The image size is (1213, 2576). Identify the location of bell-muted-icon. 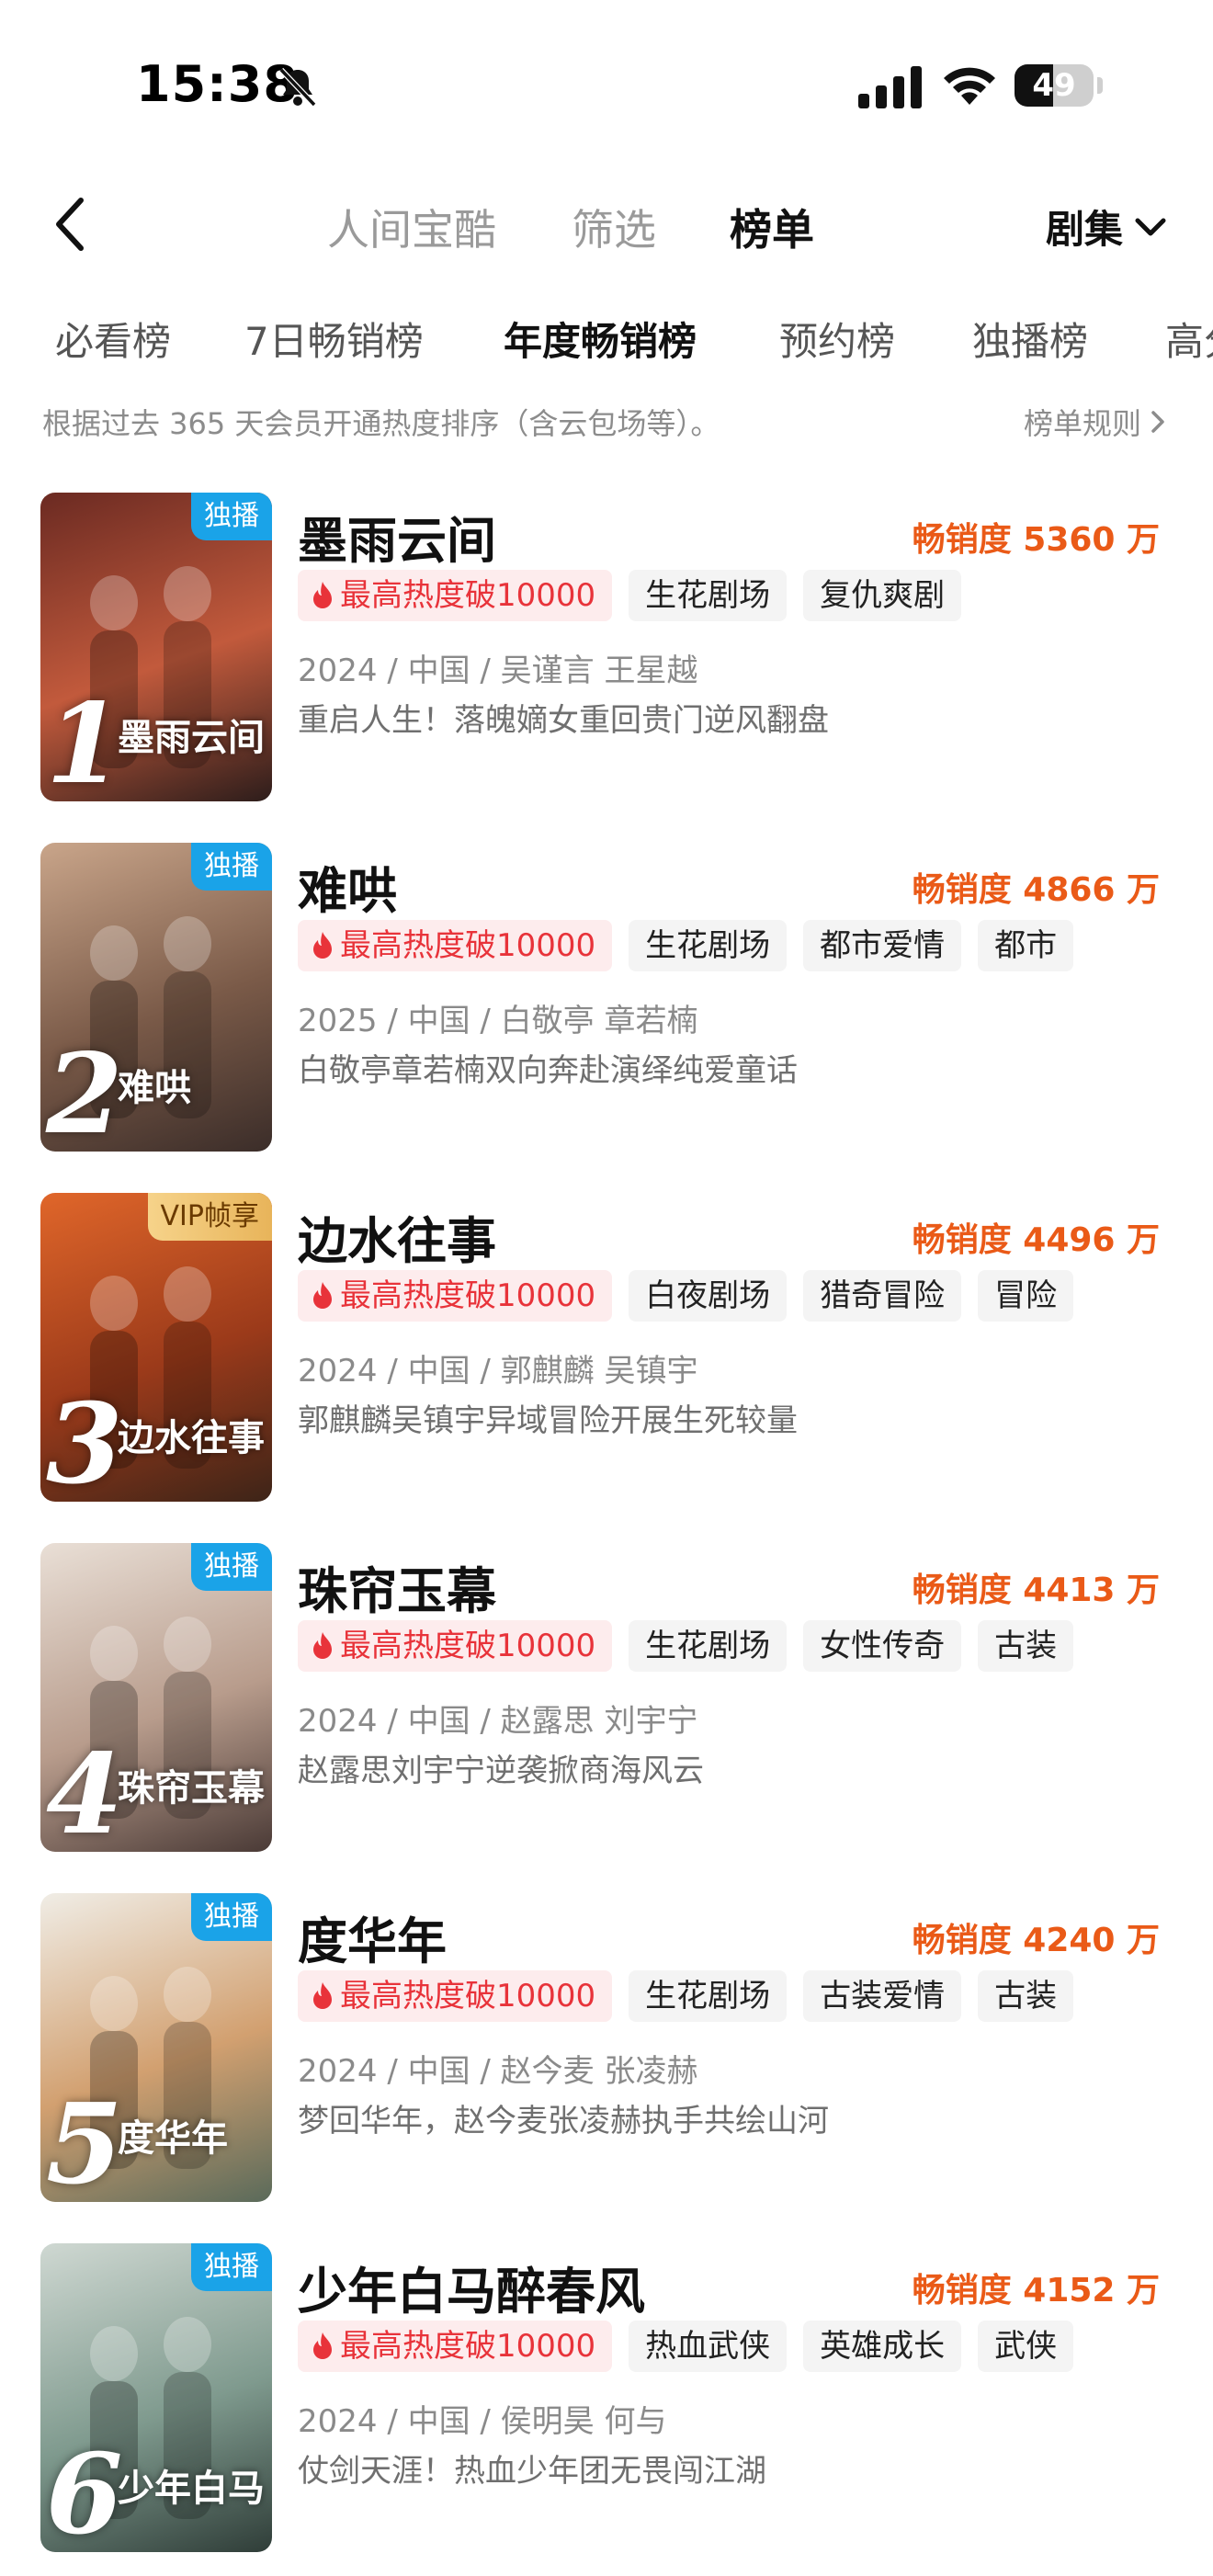
(297, 87).